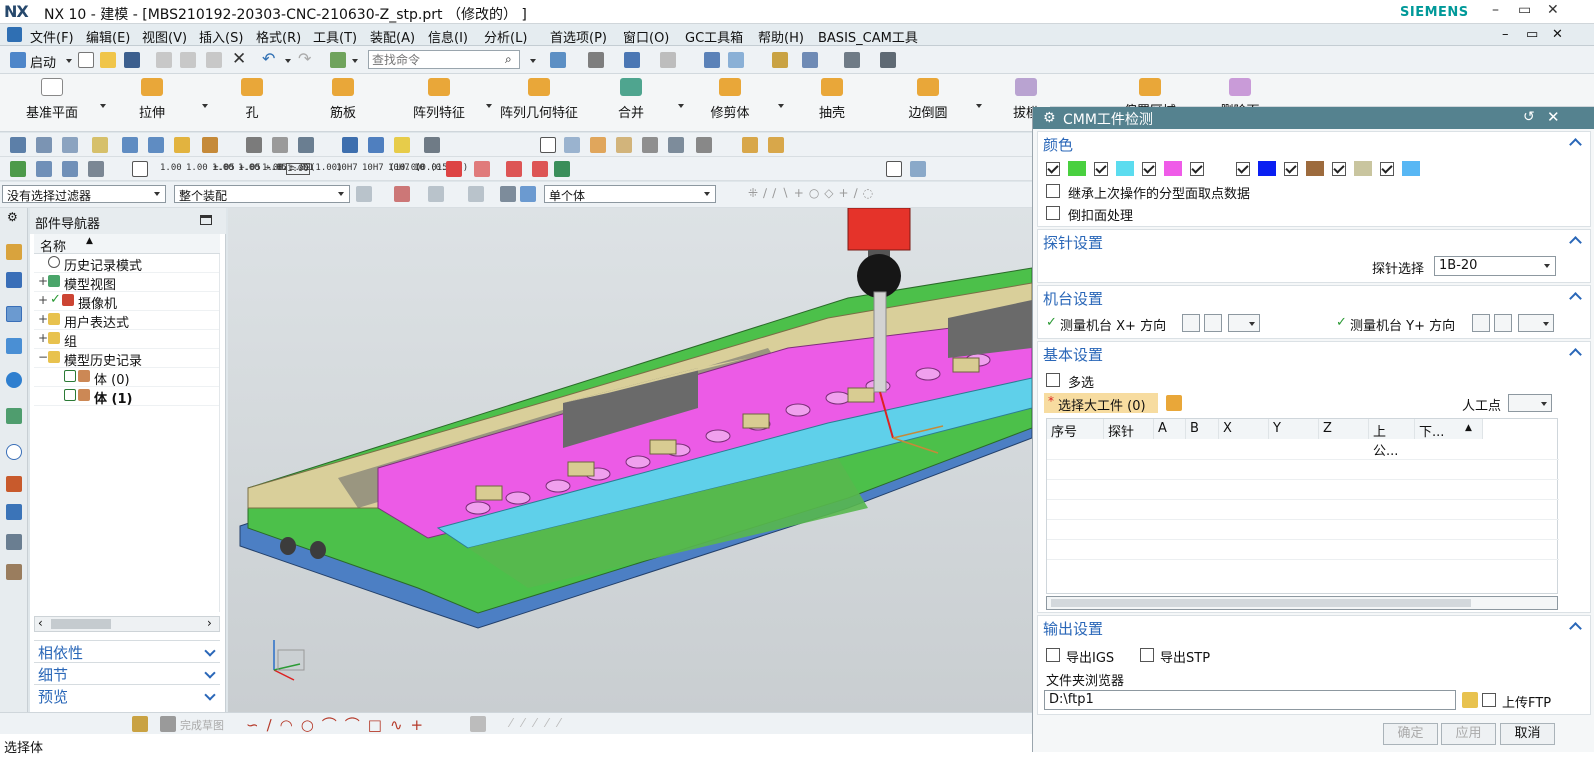 The width and height of the screenshot is (1594, 766). I want to click on sketch-constraint-tools: ⁄⁄⁄⁄⁄, so click(540, 723).